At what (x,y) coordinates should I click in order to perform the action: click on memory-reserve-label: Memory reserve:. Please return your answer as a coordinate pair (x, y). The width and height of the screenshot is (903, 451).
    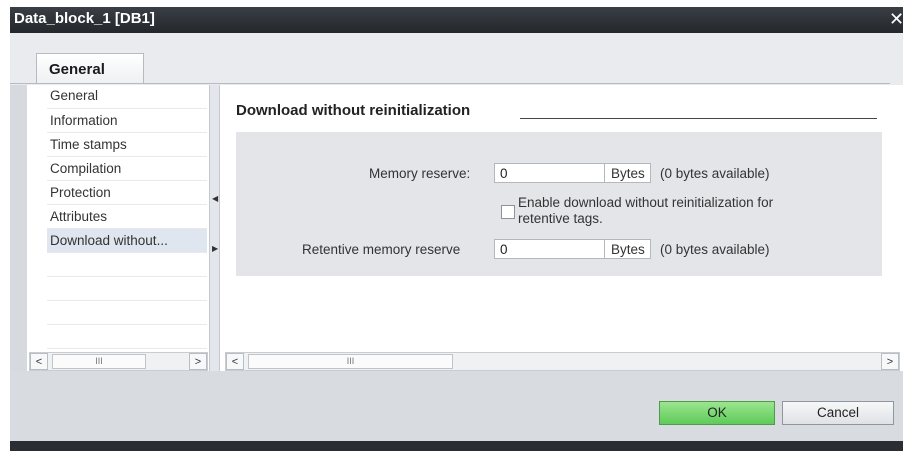
    Looking at the image, I should click on (420, 173).